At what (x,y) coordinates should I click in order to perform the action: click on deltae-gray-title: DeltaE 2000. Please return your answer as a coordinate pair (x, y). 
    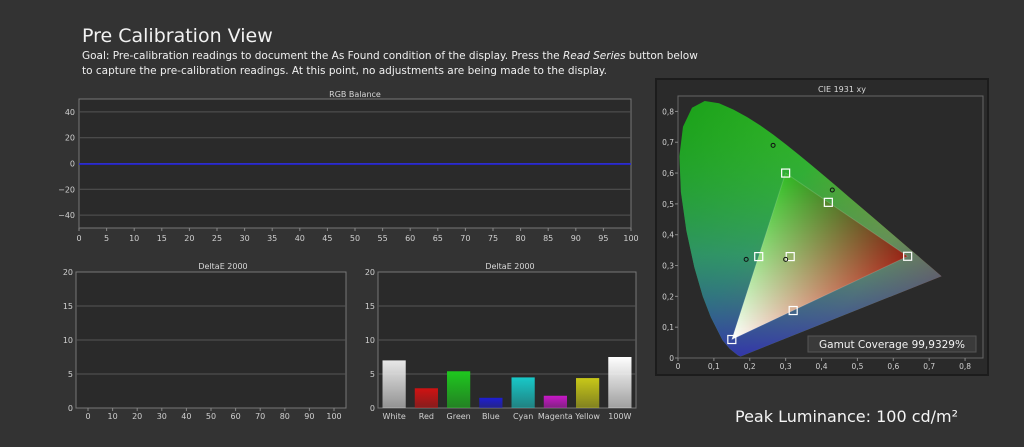
    Looking at the image, I should click on (222, 266).